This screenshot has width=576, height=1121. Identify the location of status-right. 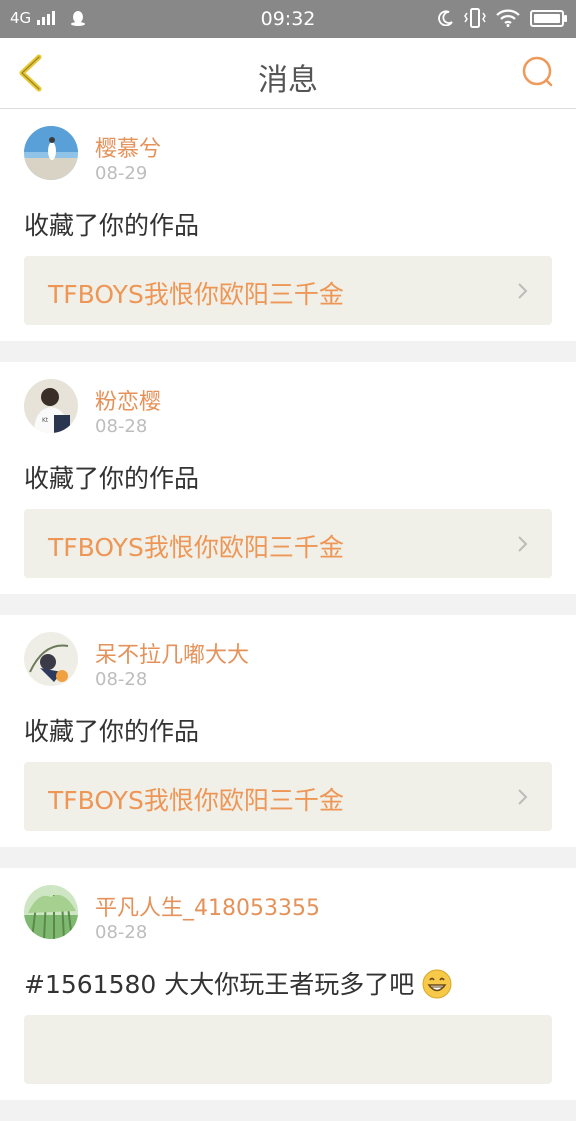
(502, 18).